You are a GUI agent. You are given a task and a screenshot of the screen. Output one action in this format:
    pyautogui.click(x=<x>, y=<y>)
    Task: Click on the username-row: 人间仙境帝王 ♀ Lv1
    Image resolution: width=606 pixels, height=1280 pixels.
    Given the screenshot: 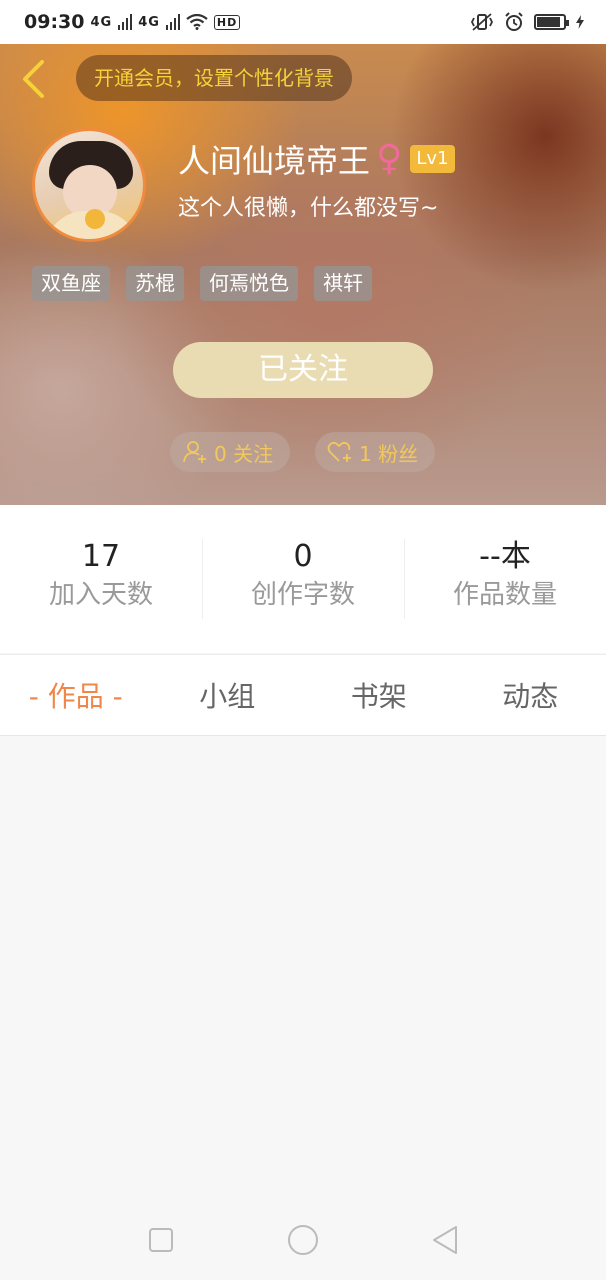 What is the action you would take?
    pyautogui.click(x=316, y=159)
    